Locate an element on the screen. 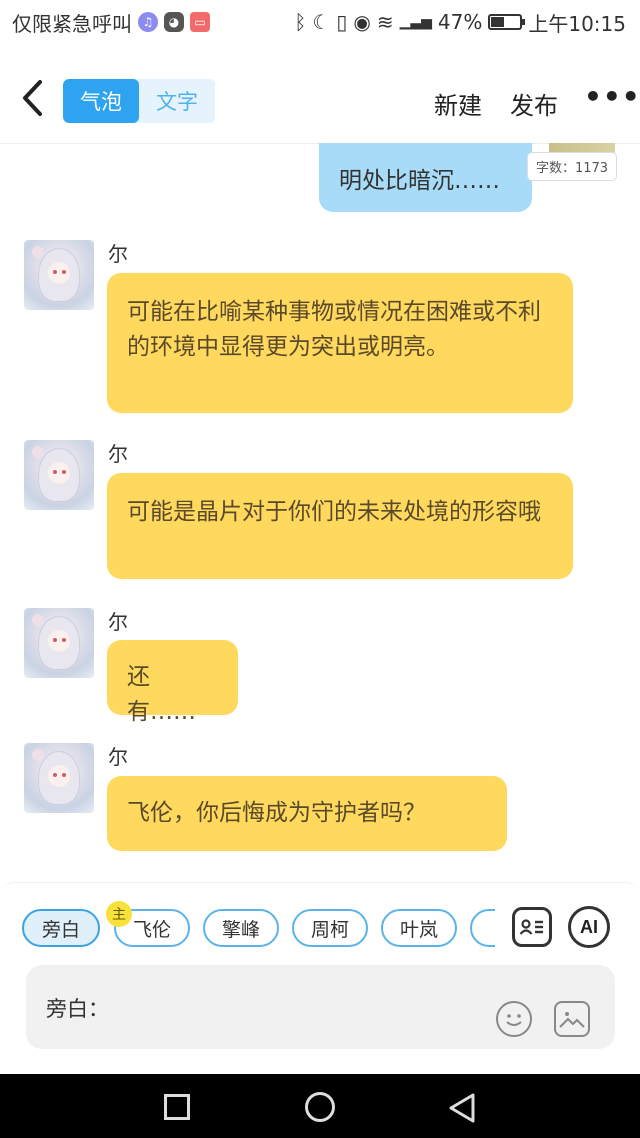 This screenshot has width=640, height=1138. message-text: 飞伦，你后悔成为守护者吗？ is located at coordinates (276, 813).